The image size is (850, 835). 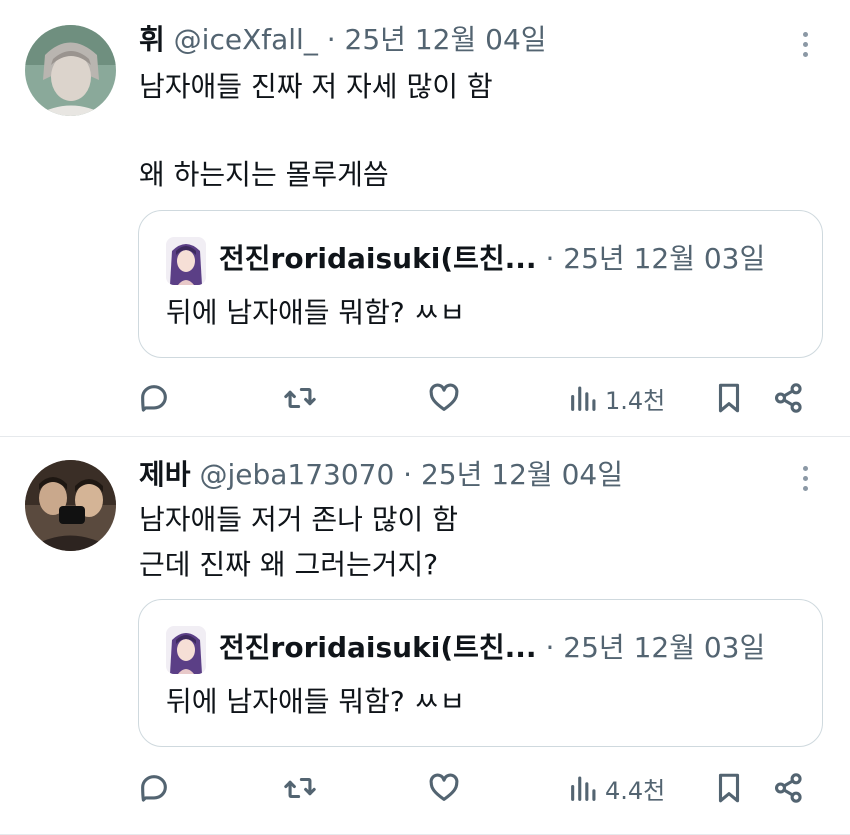 I want to click on tweet-header: 휘 @iceXfall_ · 25년 12월 04일, so click(x=343, y=40).